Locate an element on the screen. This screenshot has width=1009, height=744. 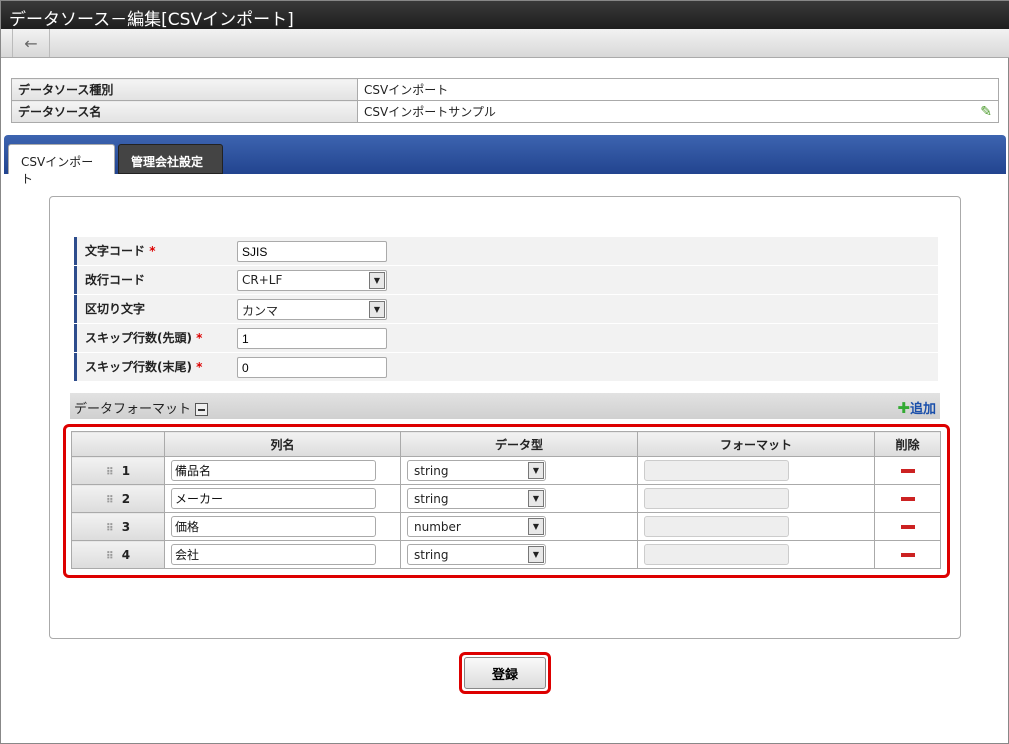
form-row-delimiter: 区切り文字 カンマ ▼ is located at coordinates (506, 309).